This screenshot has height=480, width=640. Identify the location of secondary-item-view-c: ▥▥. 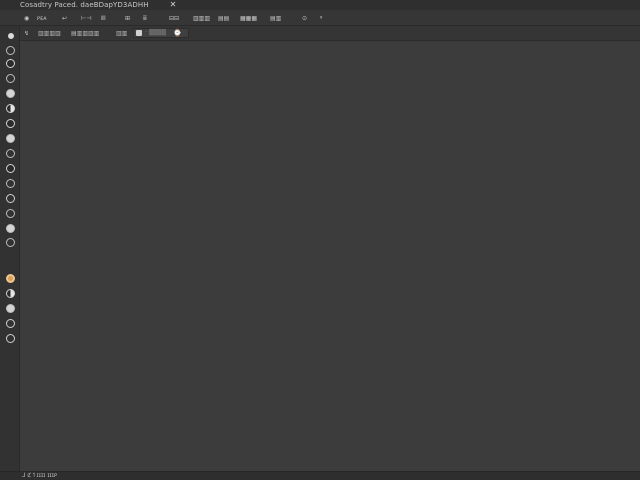
(121, 33).